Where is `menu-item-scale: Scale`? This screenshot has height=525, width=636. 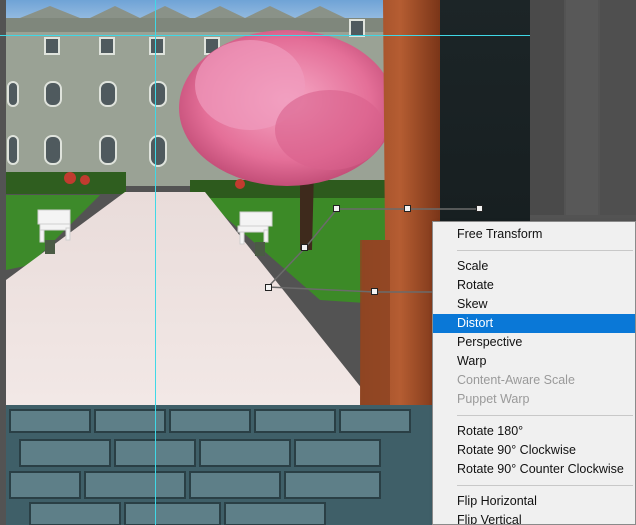
menu-item-scale: Scale is located at coordinates (534, 266).